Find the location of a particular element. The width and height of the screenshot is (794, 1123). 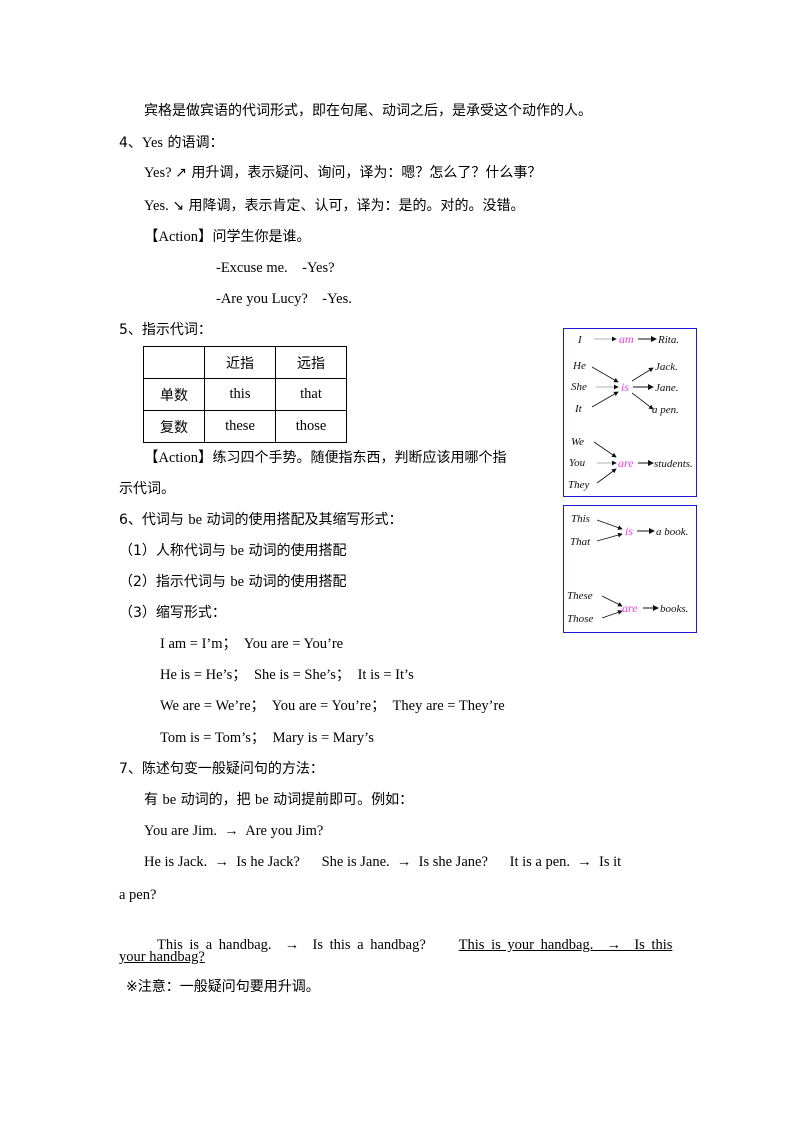

verb-am: am is located at coordinates (626, 339).